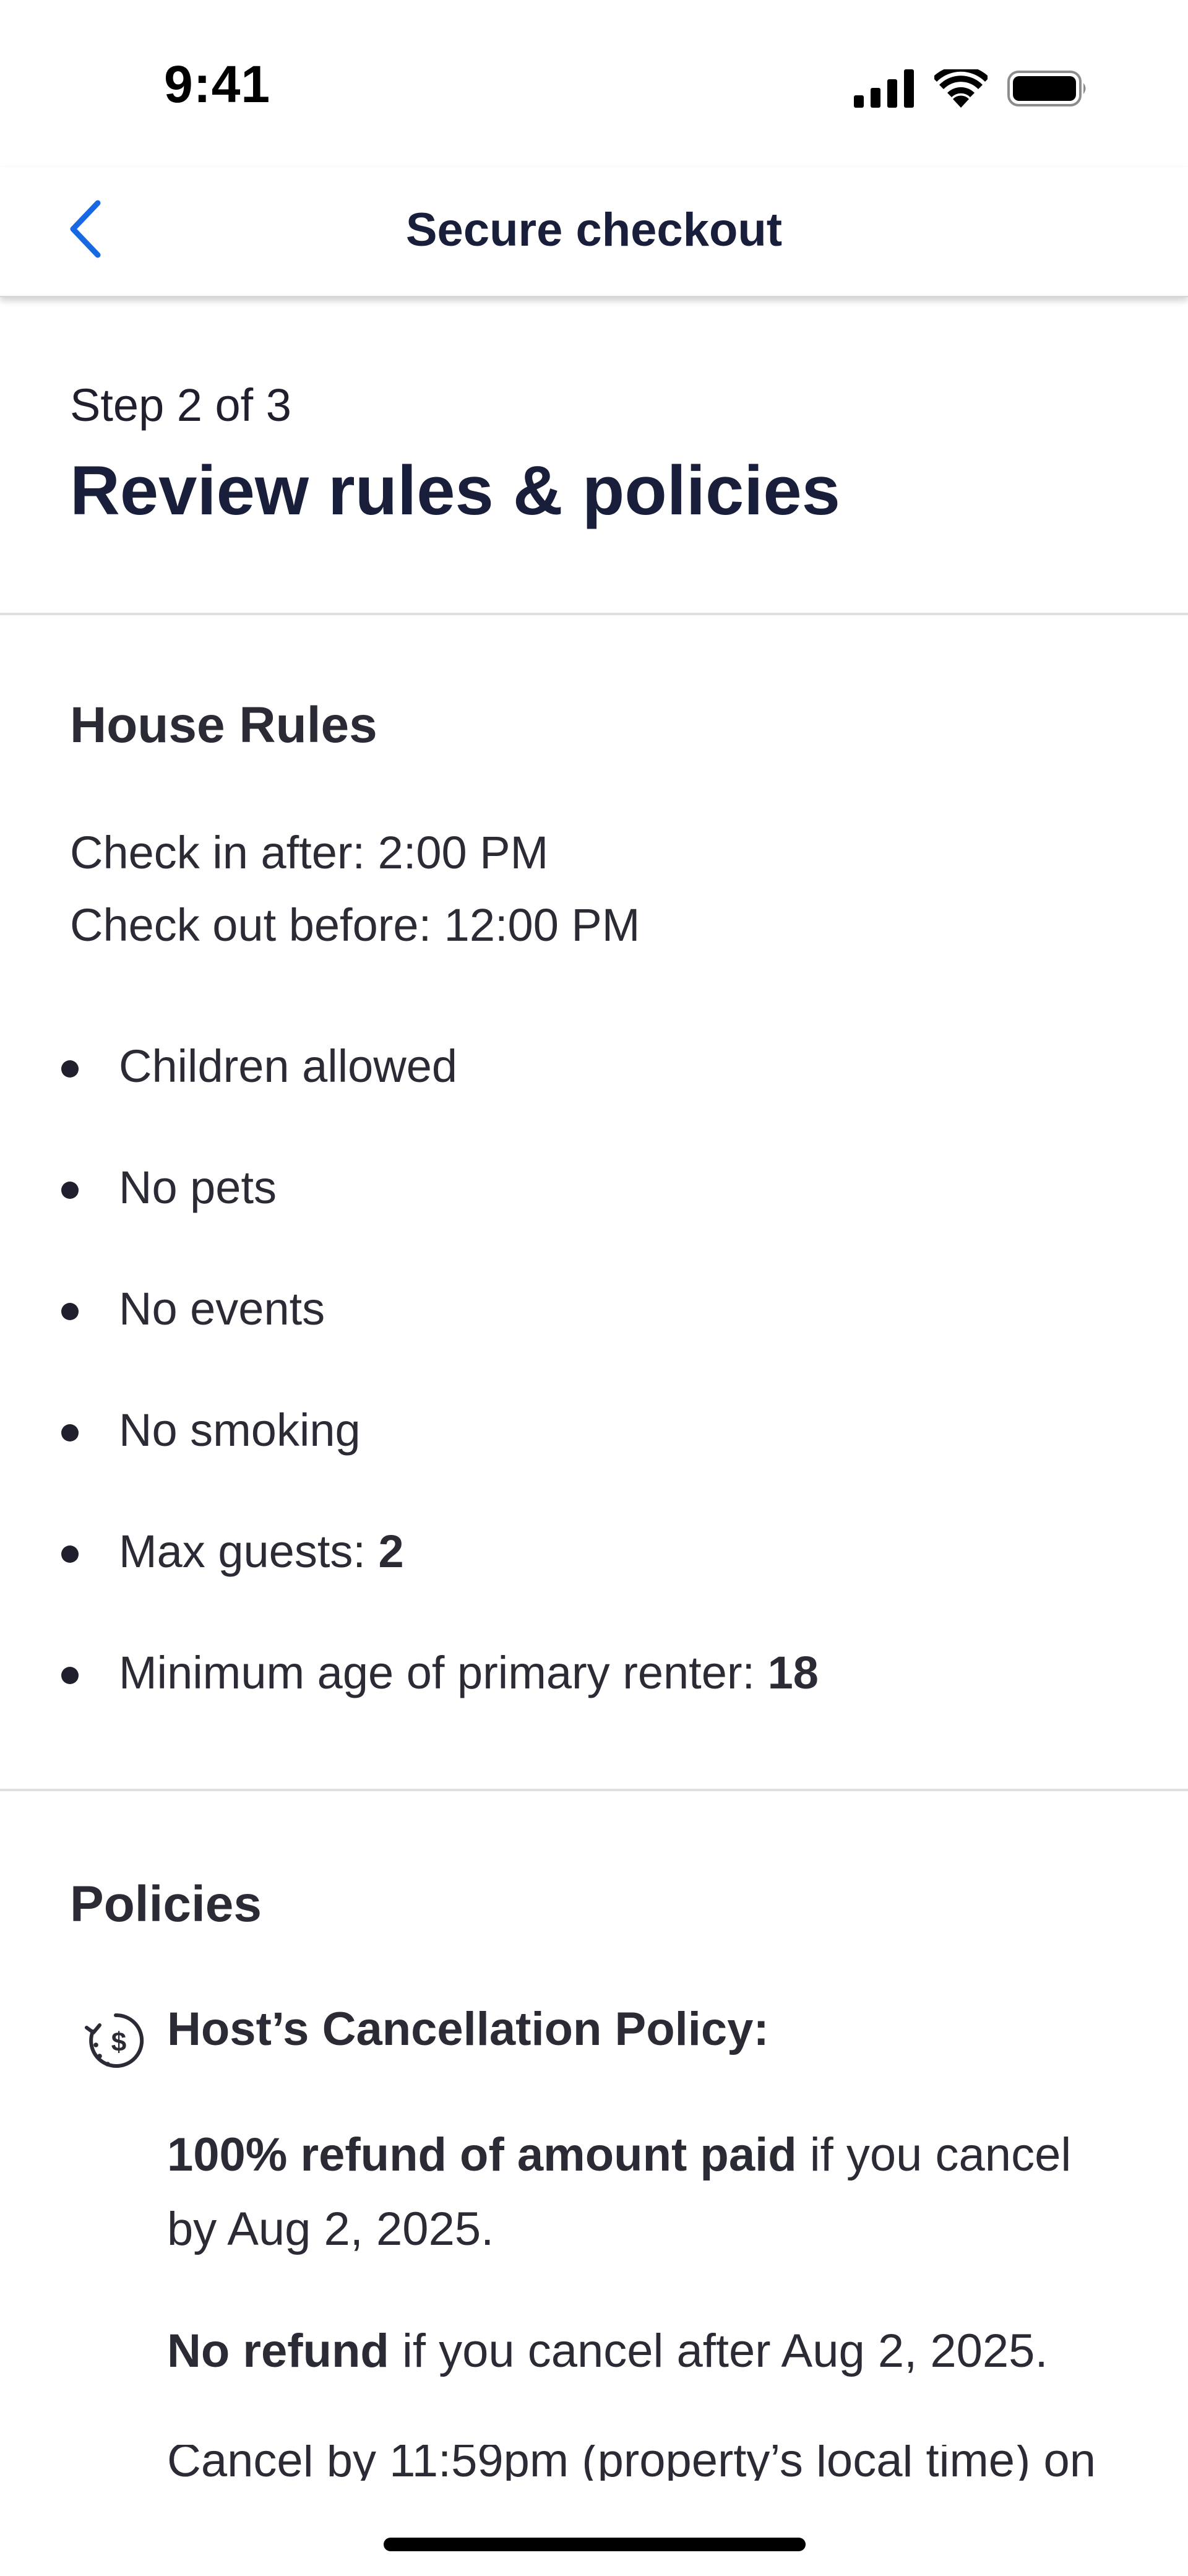 The width and height of the screenshot is (1188, 2576). Describe the element at coordinates (355, 925) in the screenshot. I see `check-out-time: Check out before: 12:00 PM` at that location.